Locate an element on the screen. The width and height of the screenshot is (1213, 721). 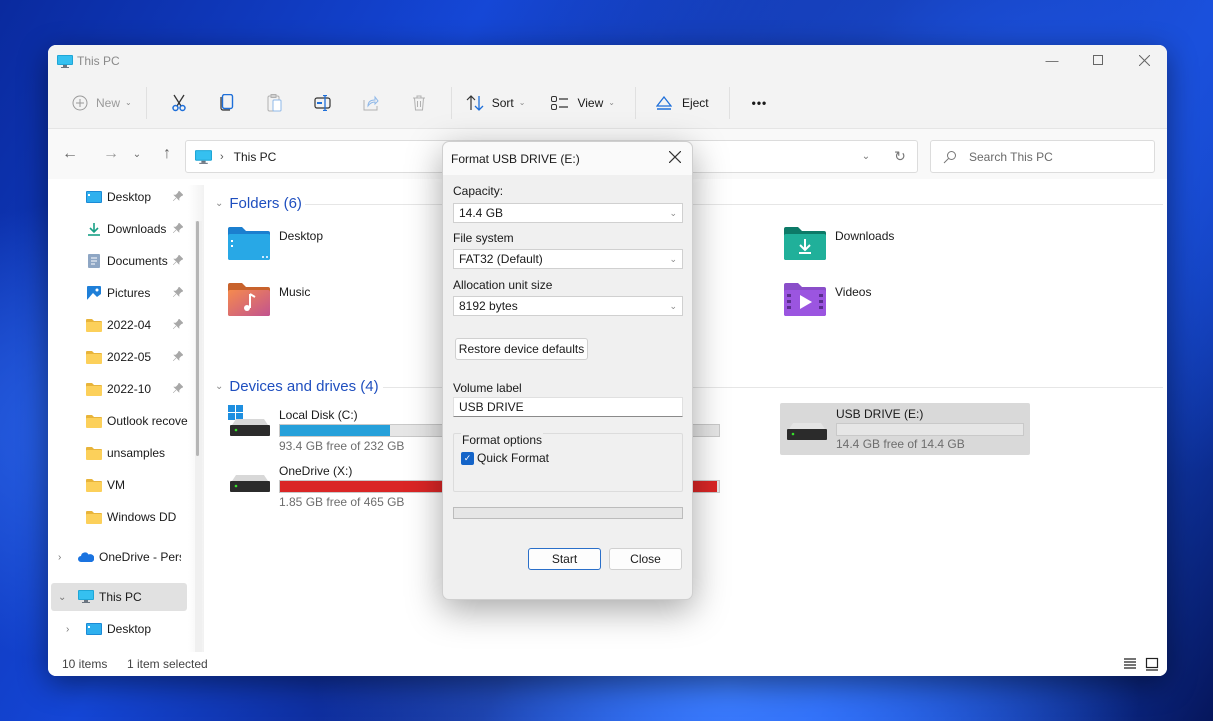
minimize-button: — is located at coordinates (1052, 60).